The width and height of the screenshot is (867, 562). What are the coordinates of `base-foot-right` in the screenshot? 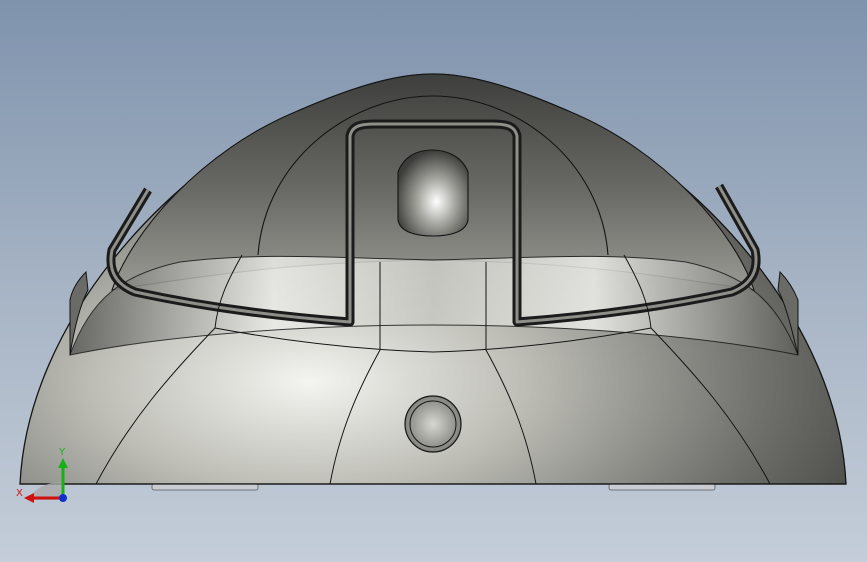 It's located at (662, 487).